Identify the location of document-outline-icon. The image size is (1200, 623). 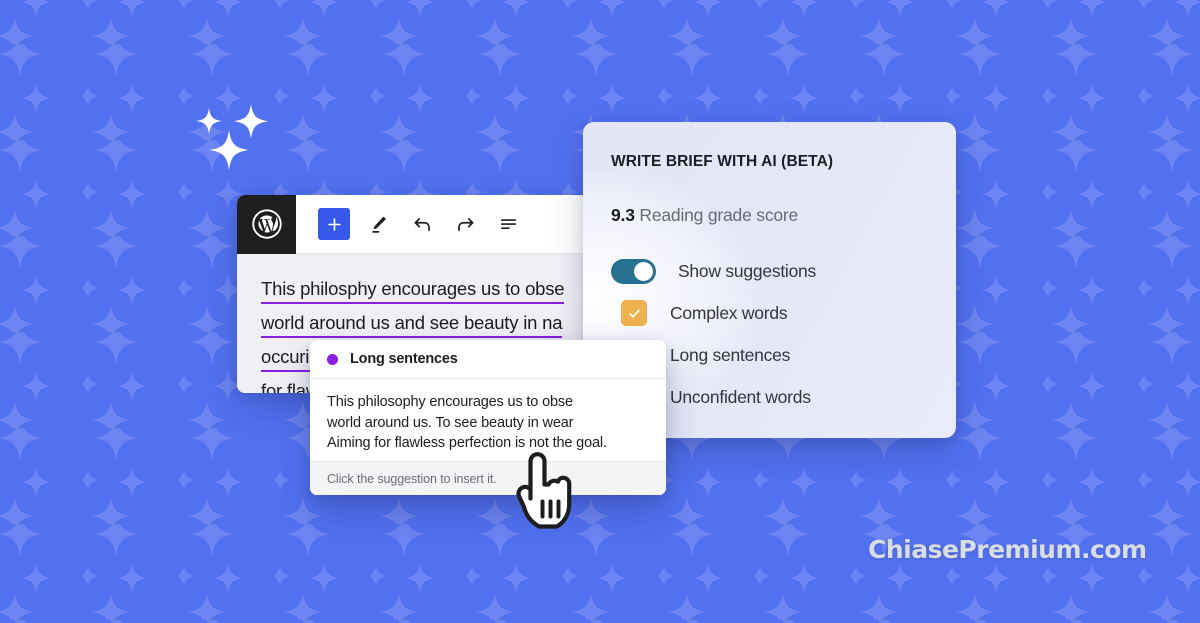
(508, 223).